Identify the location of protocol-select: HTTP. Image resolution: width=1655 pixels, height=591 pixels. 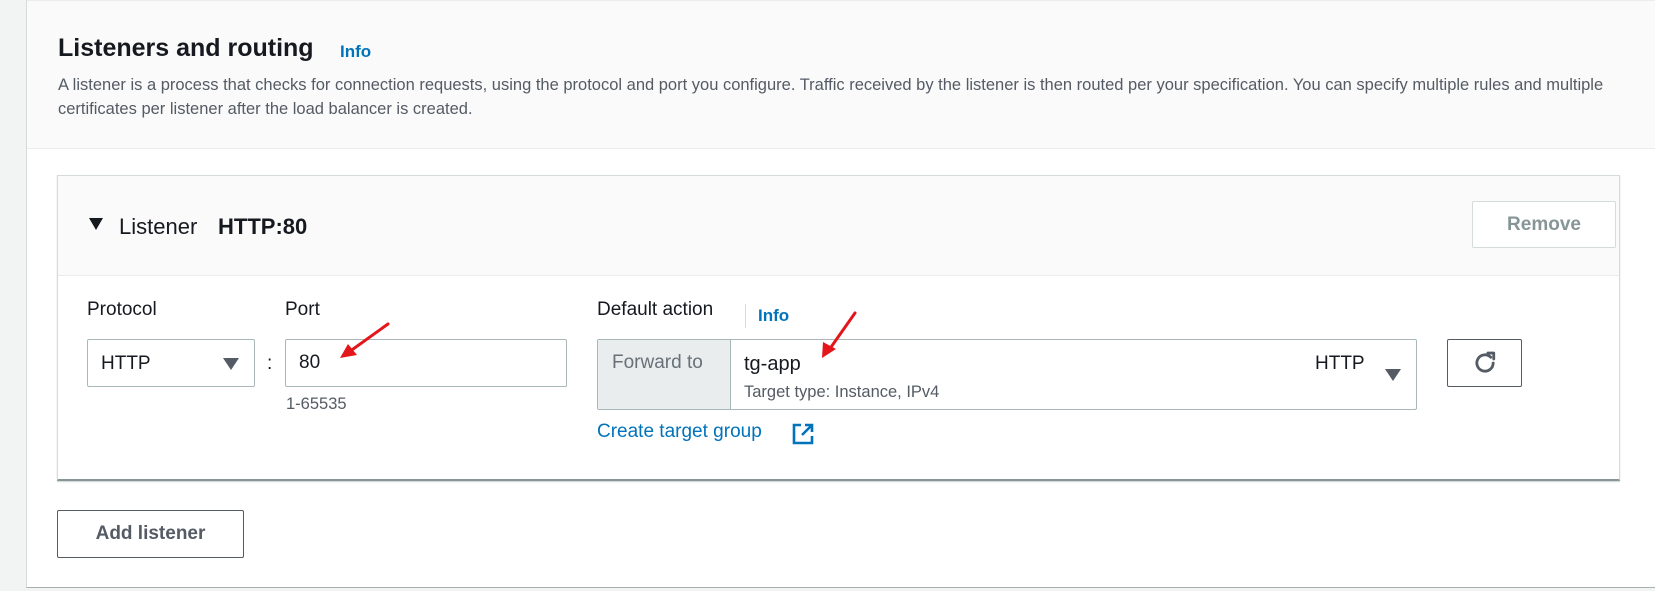
(171, 363).